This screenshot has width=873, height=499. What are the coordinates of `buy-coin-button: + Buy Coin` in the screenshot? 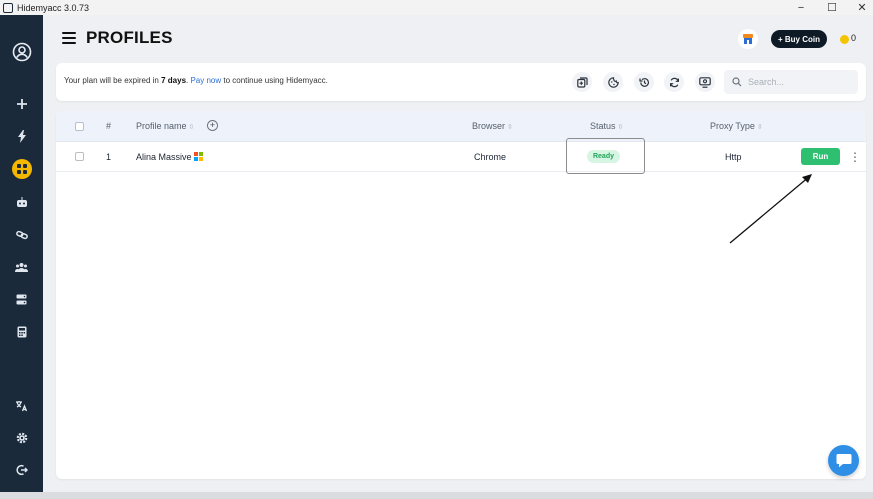 It's located at (799, 39).